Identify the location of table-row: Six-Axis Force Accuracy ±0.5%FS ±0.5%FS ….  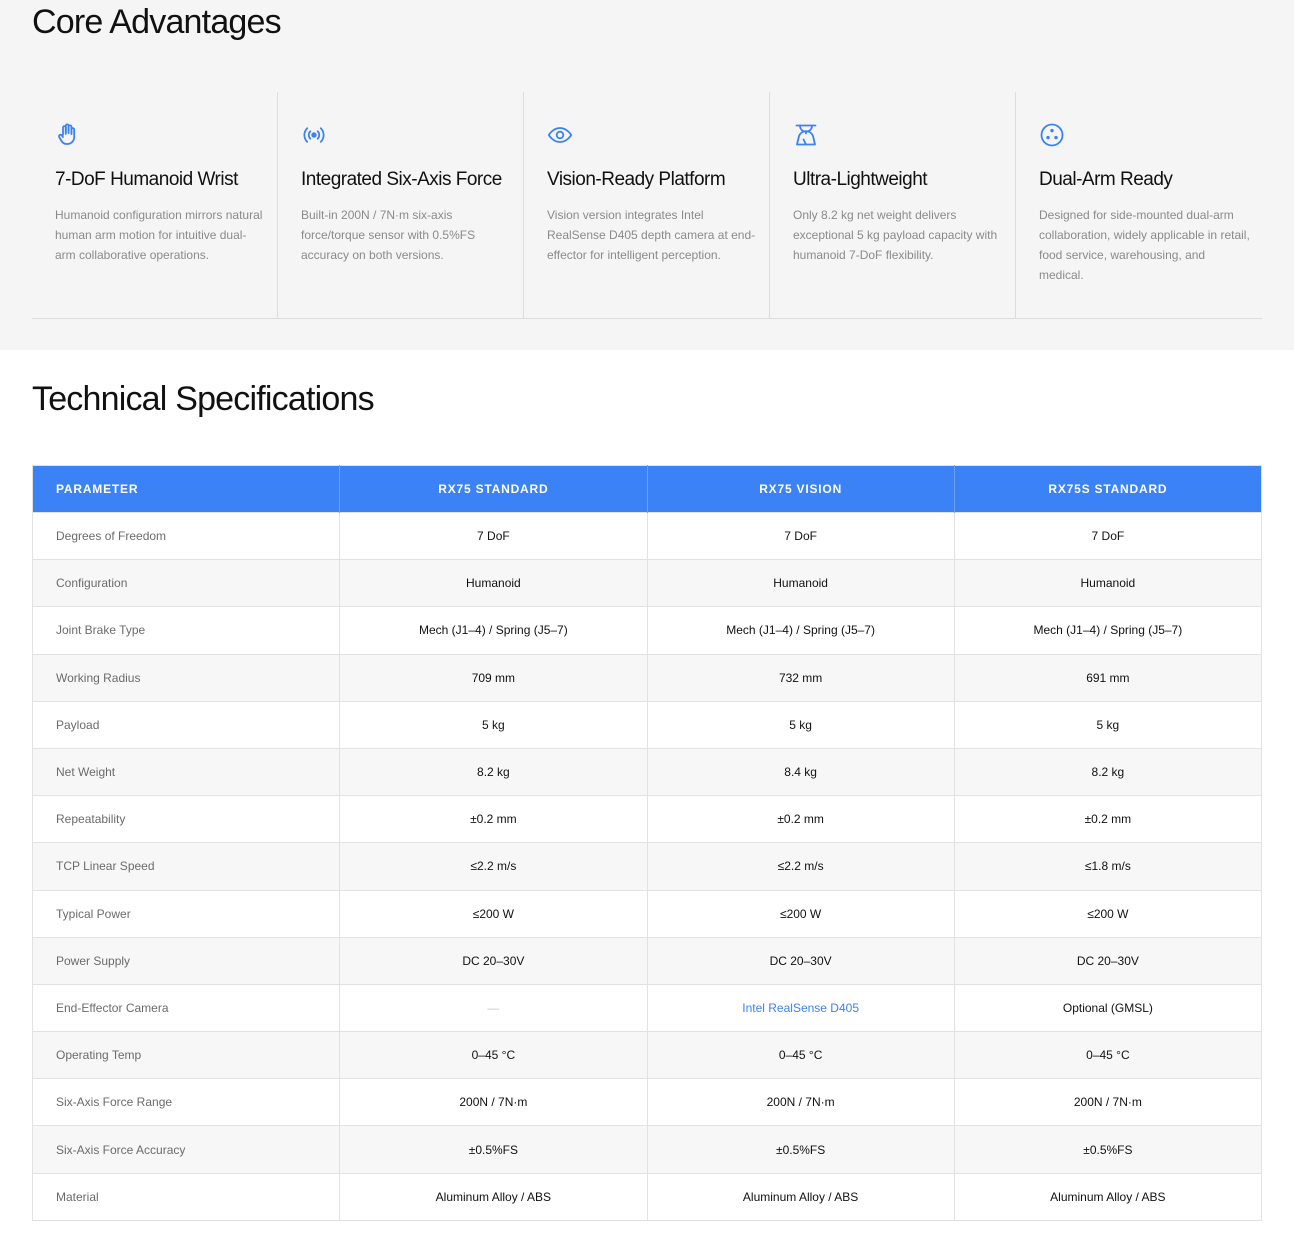
(647, 1149).